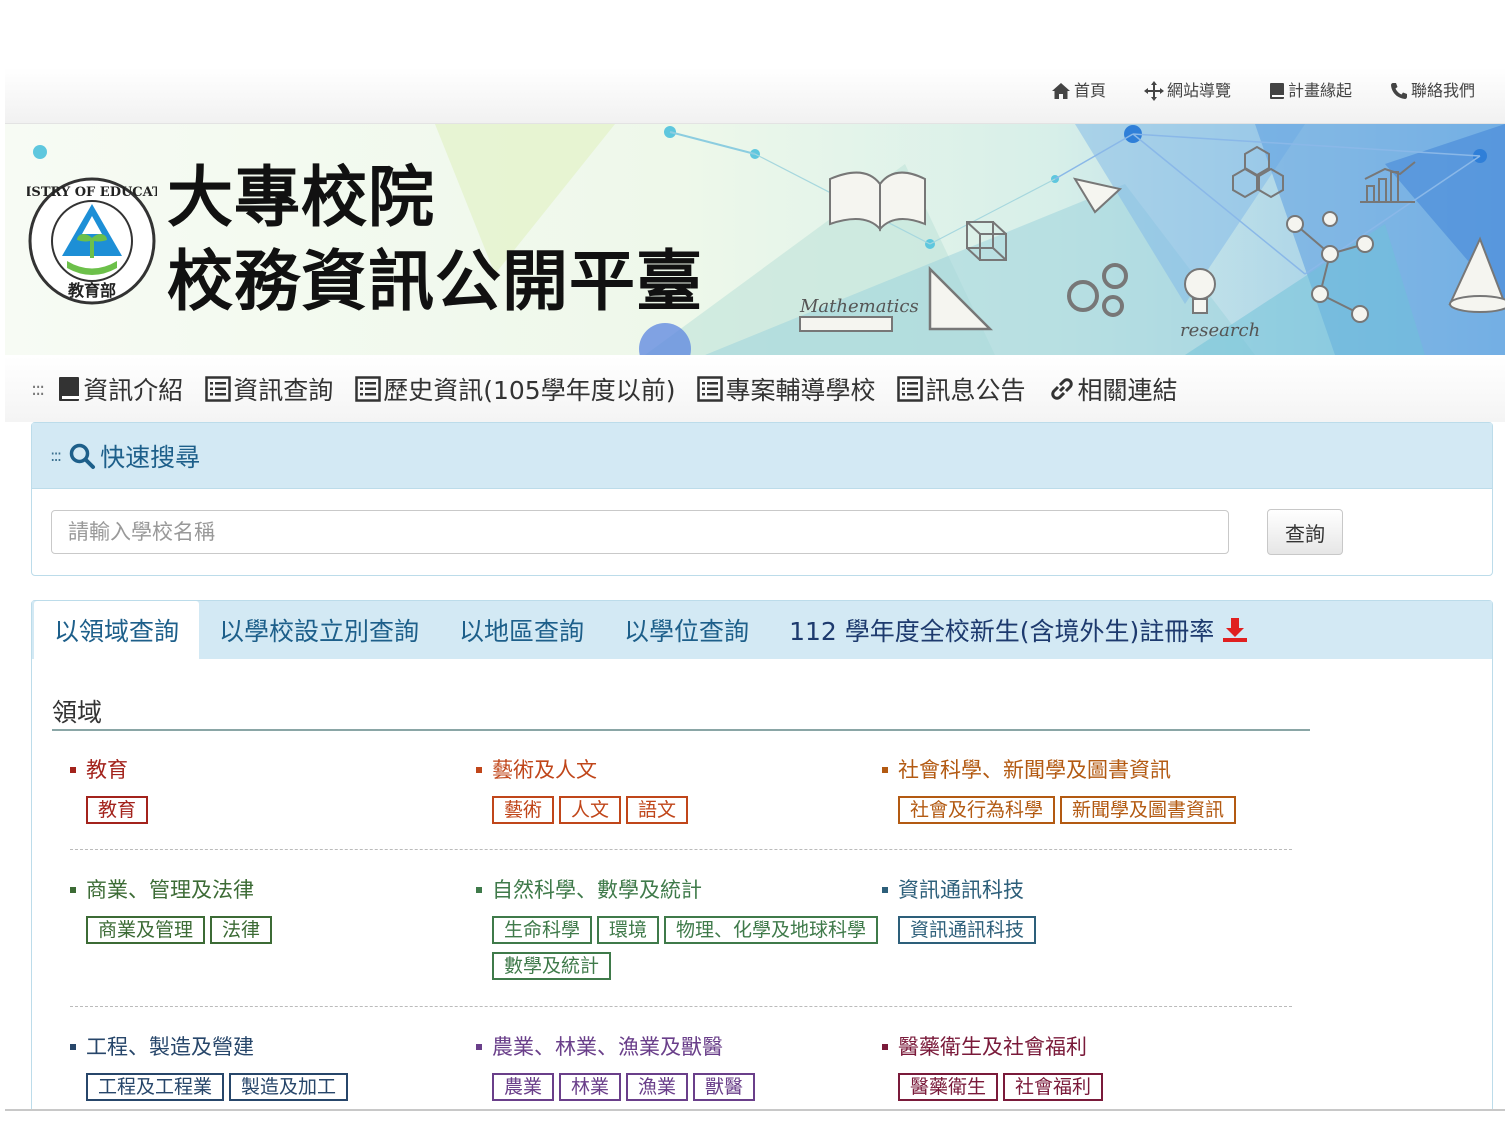 This screenshot has height=1125, width=1505. Describe the element at coordinates (301, 197) in the screenshot. I see `site-title-line1: 大專校院` at that location.